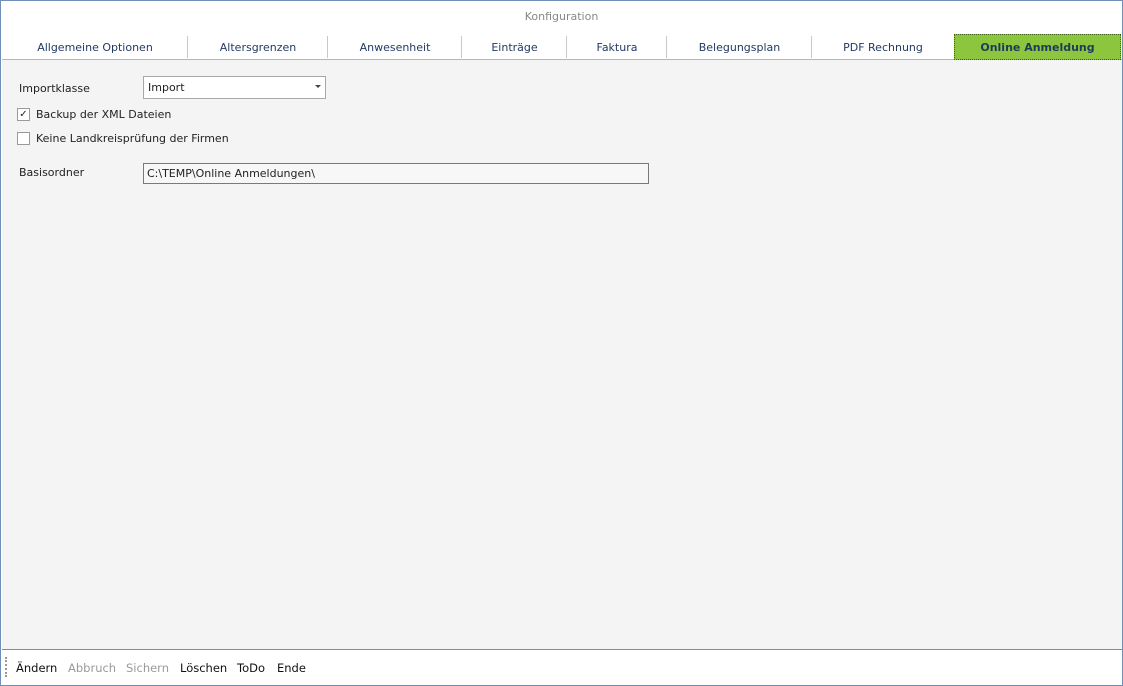  Describe the element at coordinates (562, 668) in the screenshot. I see `footer-toolbar: Ändern Abbruch Sichern Löschen ToDo Ende` at that location.